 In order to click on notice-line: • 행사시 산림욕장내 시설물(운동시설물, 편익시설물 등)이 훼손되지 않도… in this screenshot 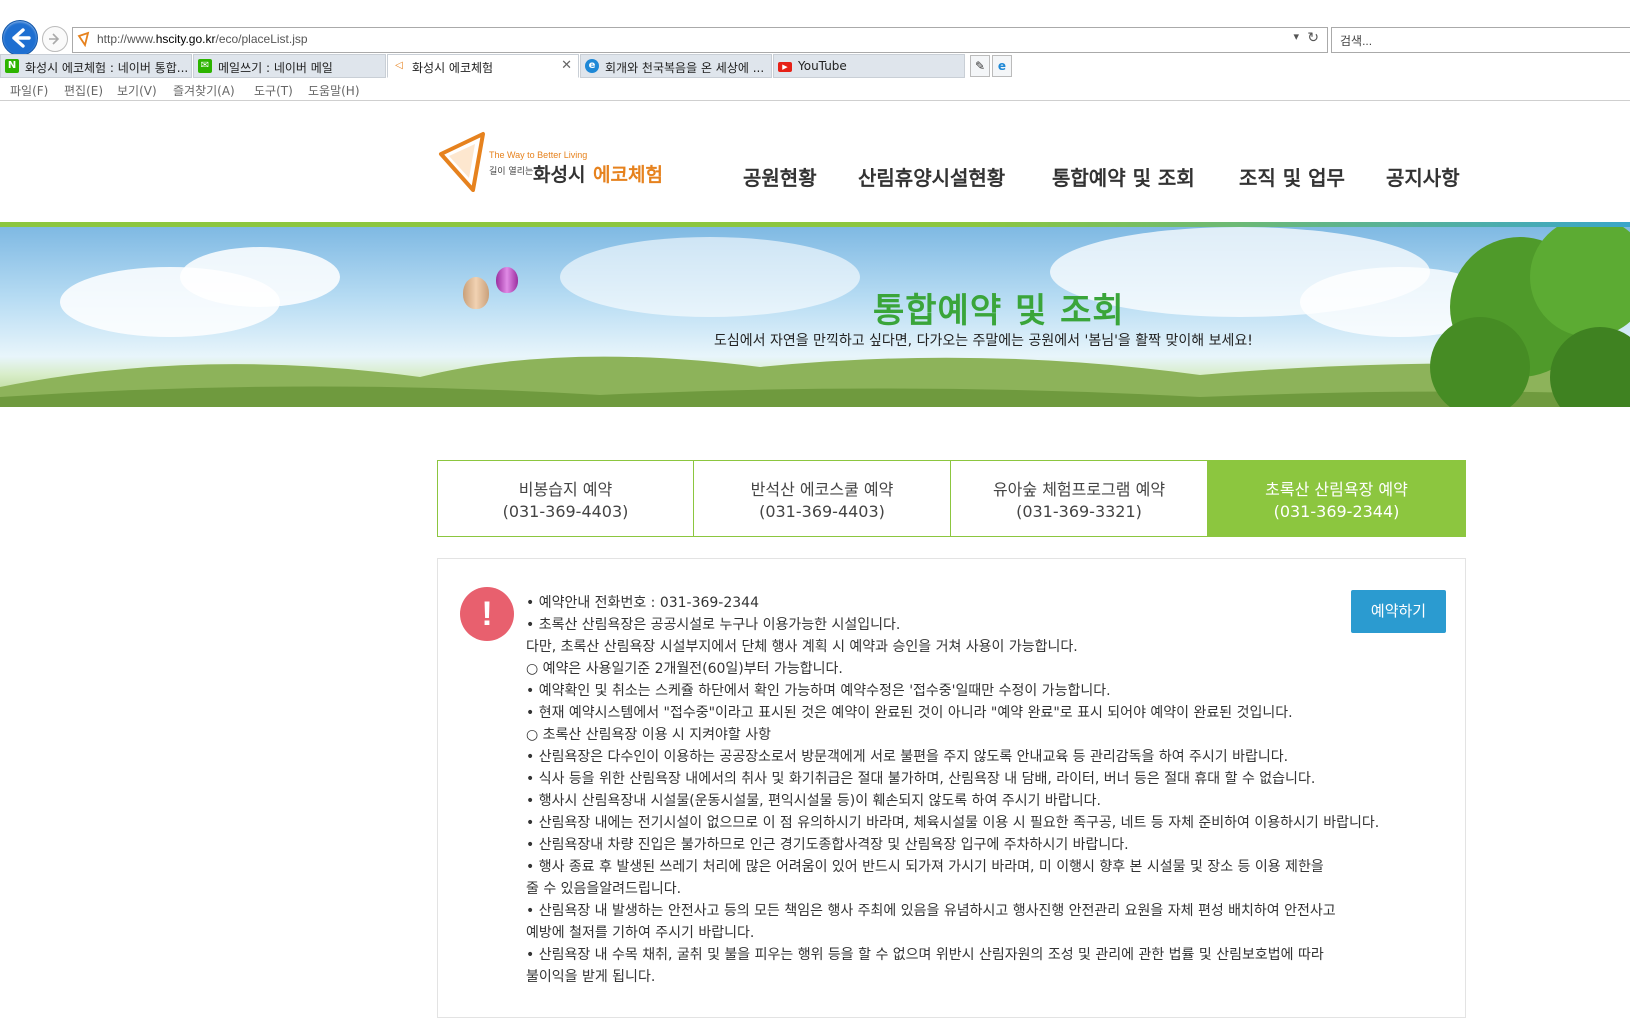, I will do `click(813, 801)`.